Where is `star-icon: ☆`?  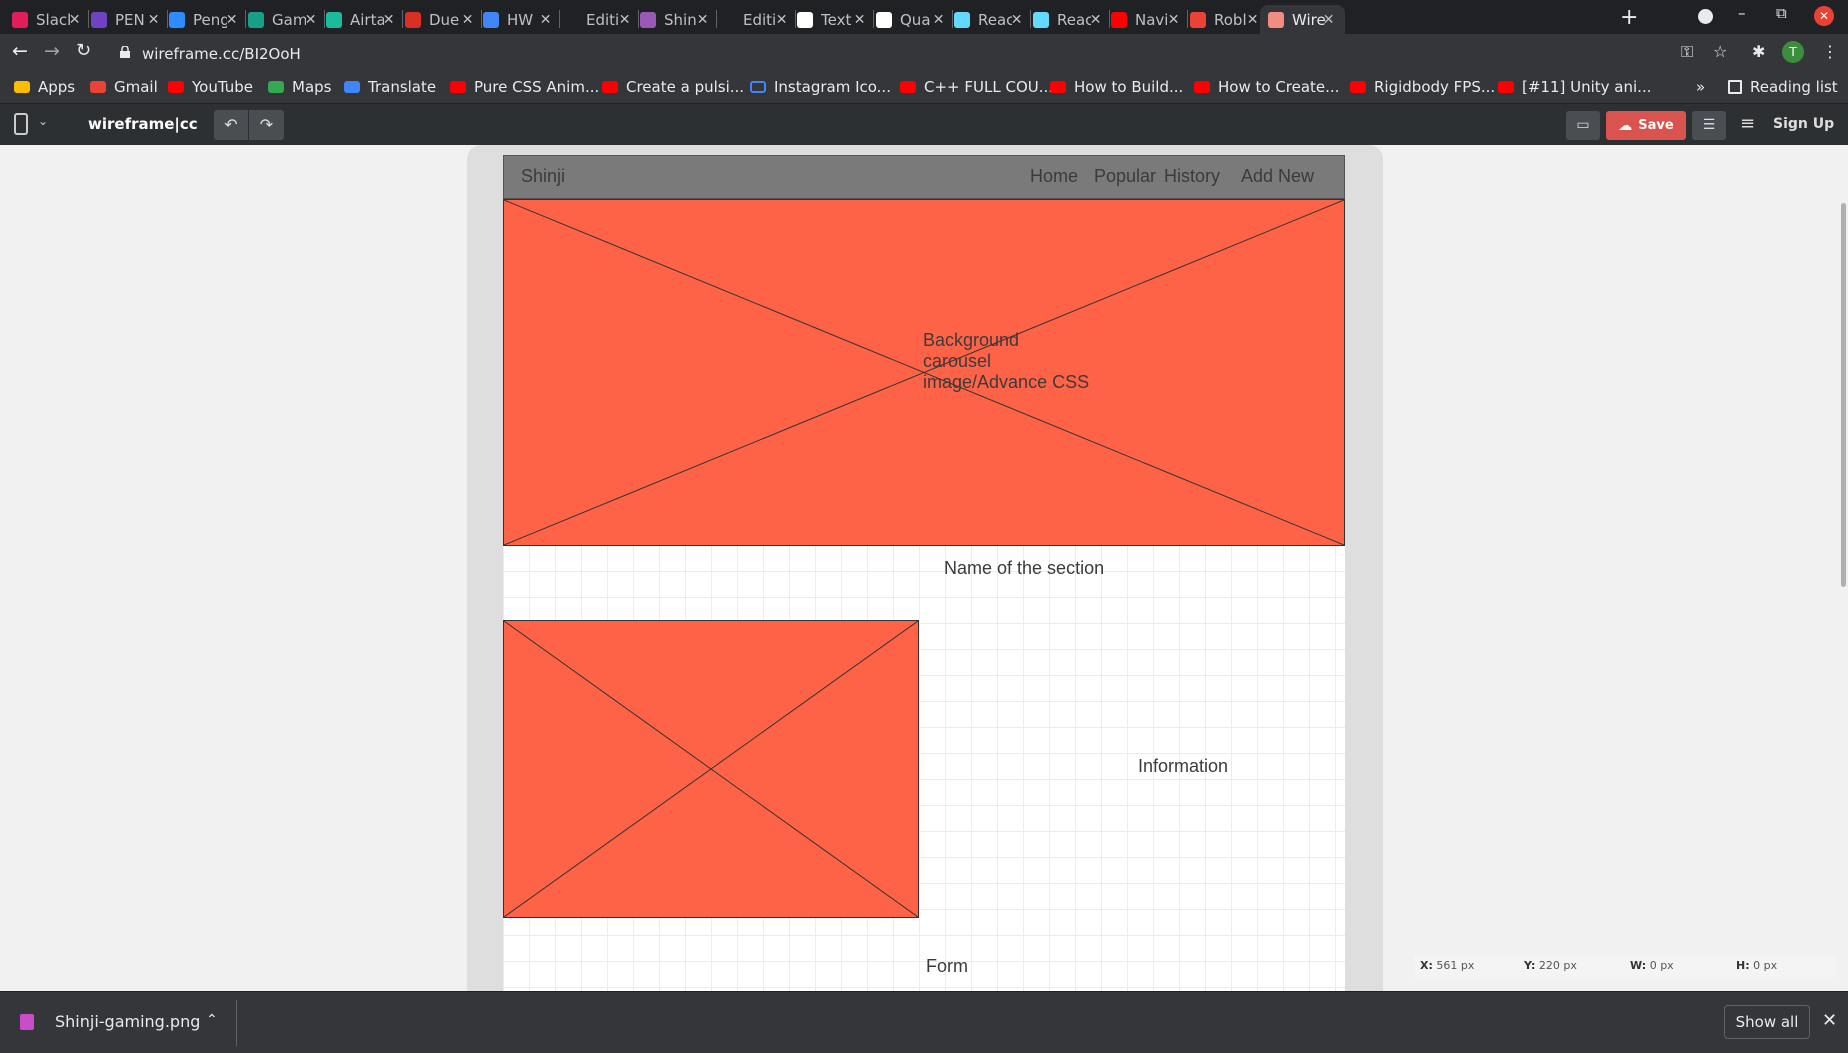 star-icon: ☆ is located at coordinates (1720, 51).